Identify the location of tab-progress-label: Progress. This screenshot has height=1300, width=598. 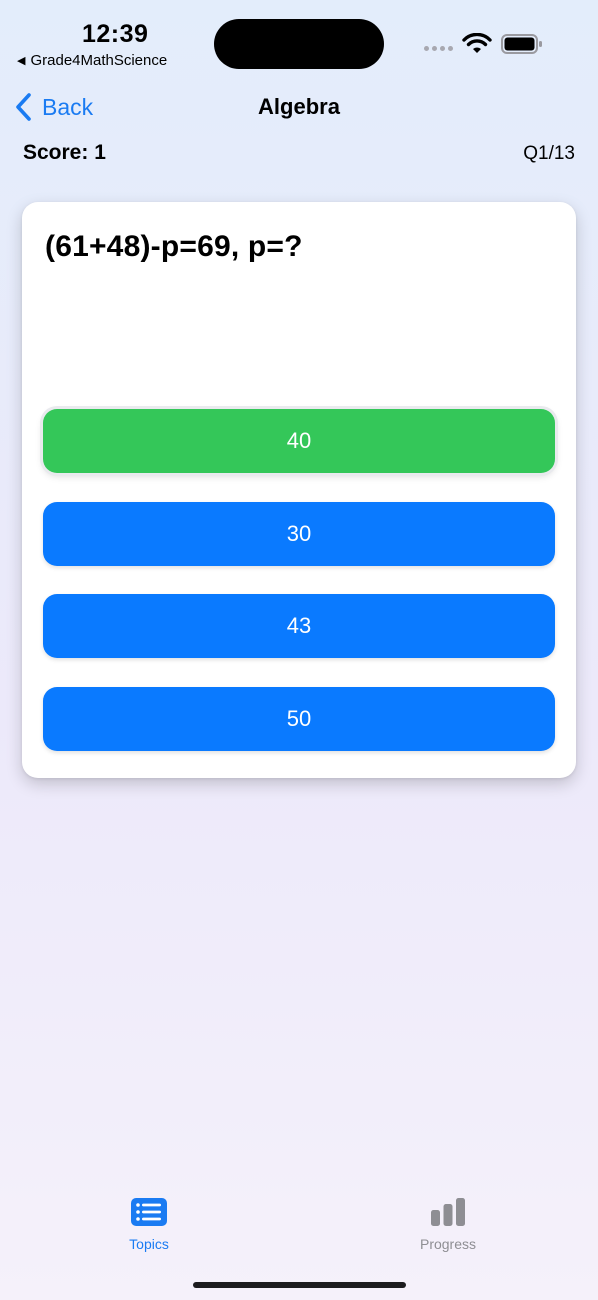
(448, 1244).